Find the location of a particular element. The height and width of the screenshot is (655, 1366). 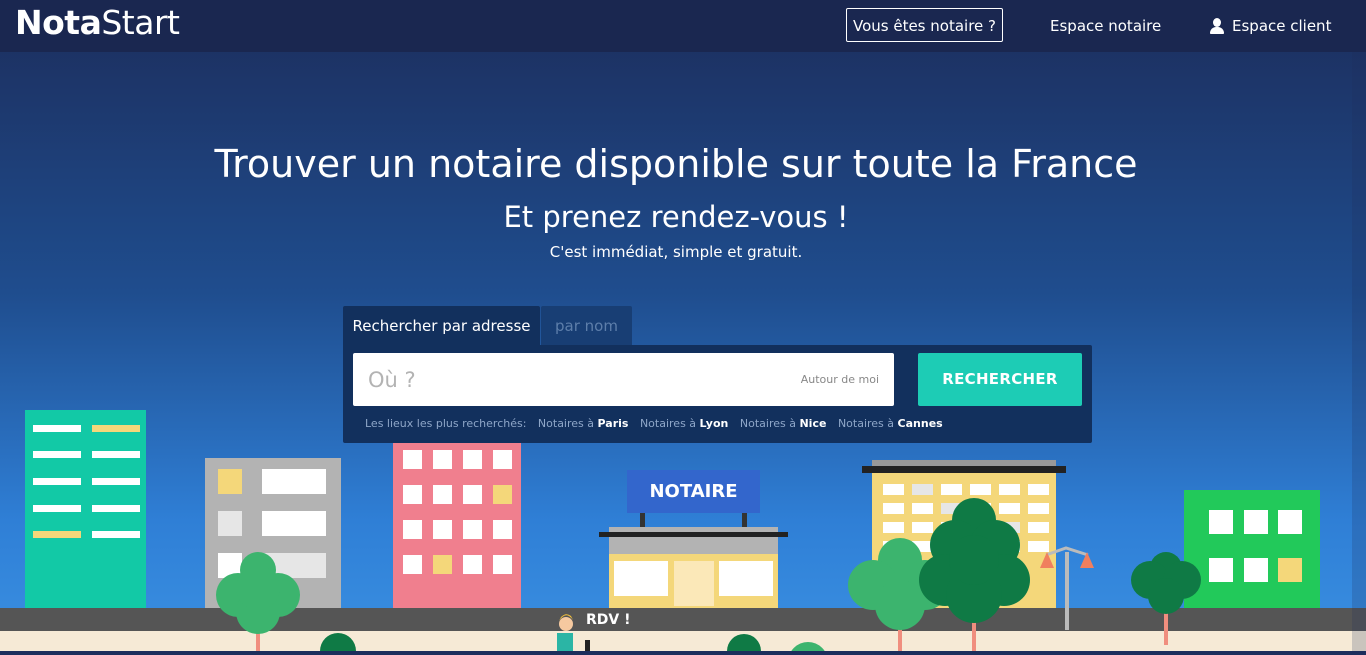

popular-link-cannes: Notaires à Cannes is located at coordinates (890, 423).